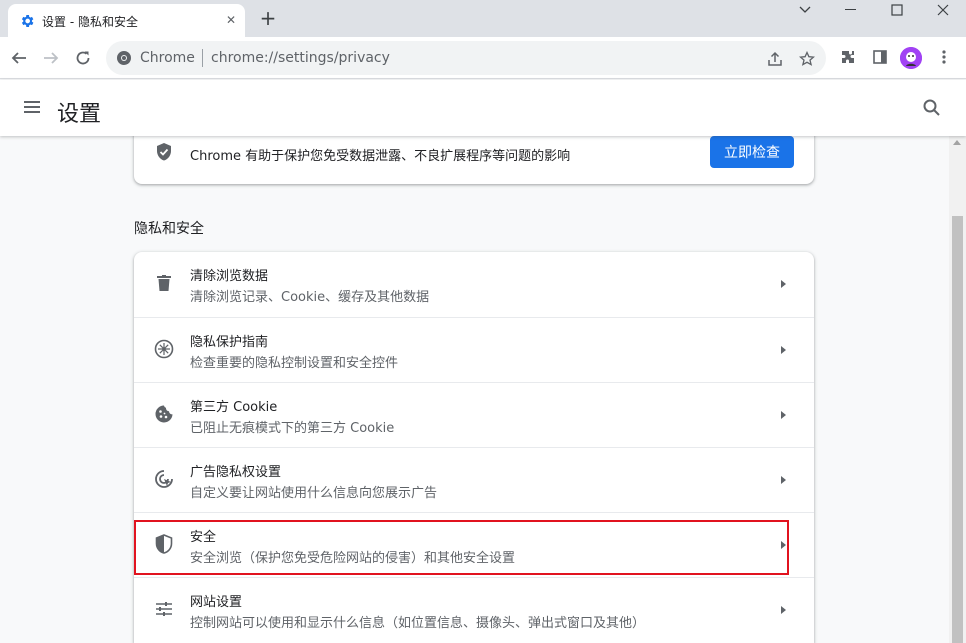 This screenshot has height=643, width=966. I want to click on settings-header: 设置, so click(483, 108).